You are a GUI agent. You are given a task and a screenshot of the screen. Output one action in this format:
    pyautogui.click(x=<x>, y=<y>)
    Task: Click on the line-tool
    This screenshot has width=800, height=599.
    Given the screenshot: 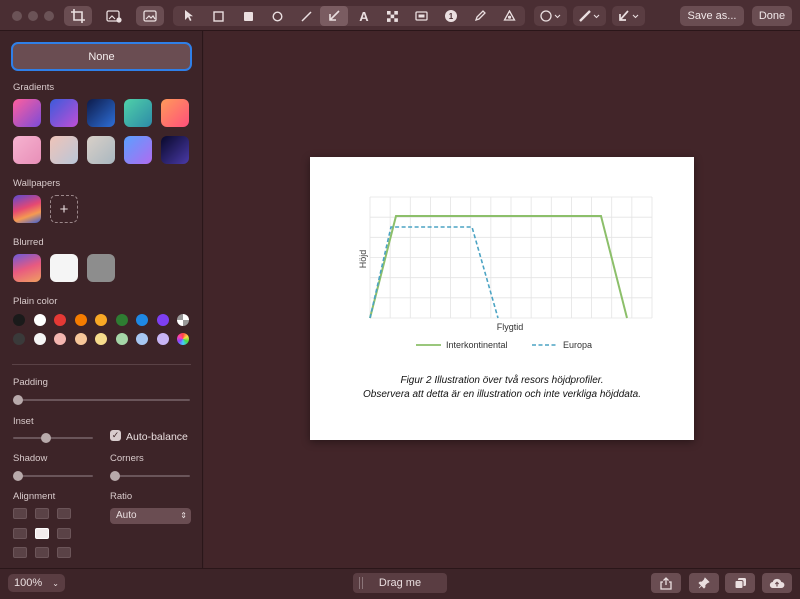 What is the action you would take?
    pyautogui.click(x=306, y=16)
    